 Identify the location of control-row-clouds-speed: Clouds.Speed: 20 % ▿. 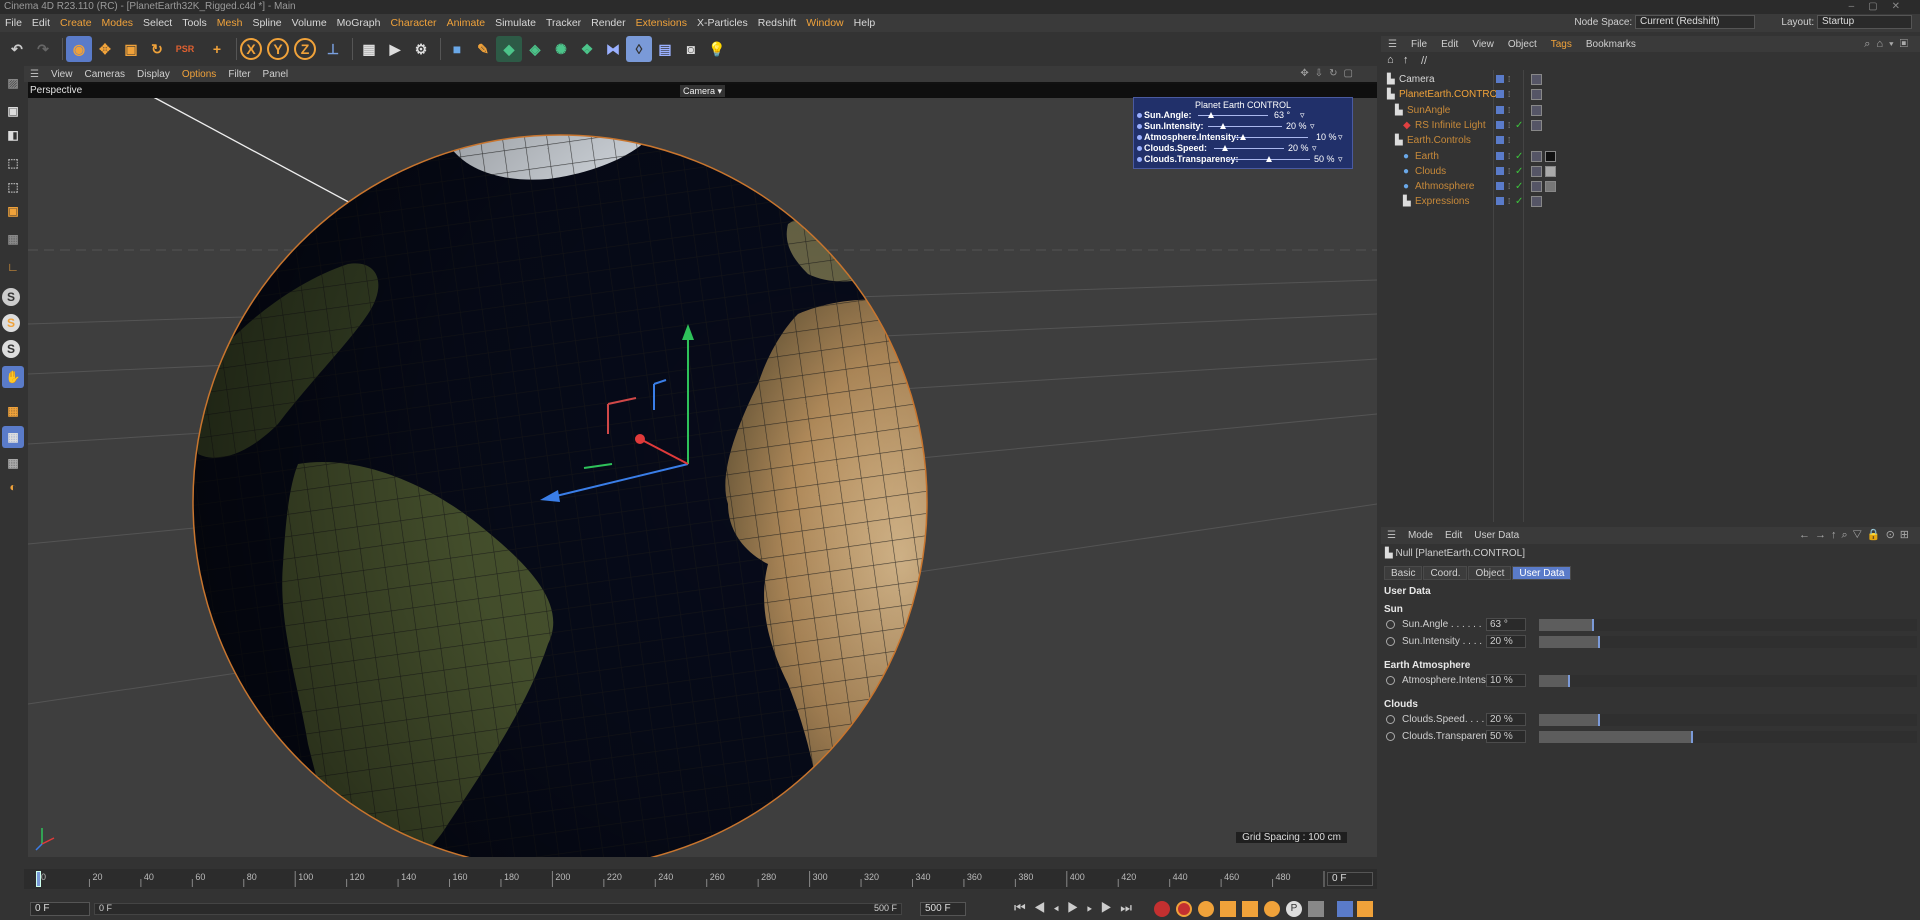
(1243, 148).